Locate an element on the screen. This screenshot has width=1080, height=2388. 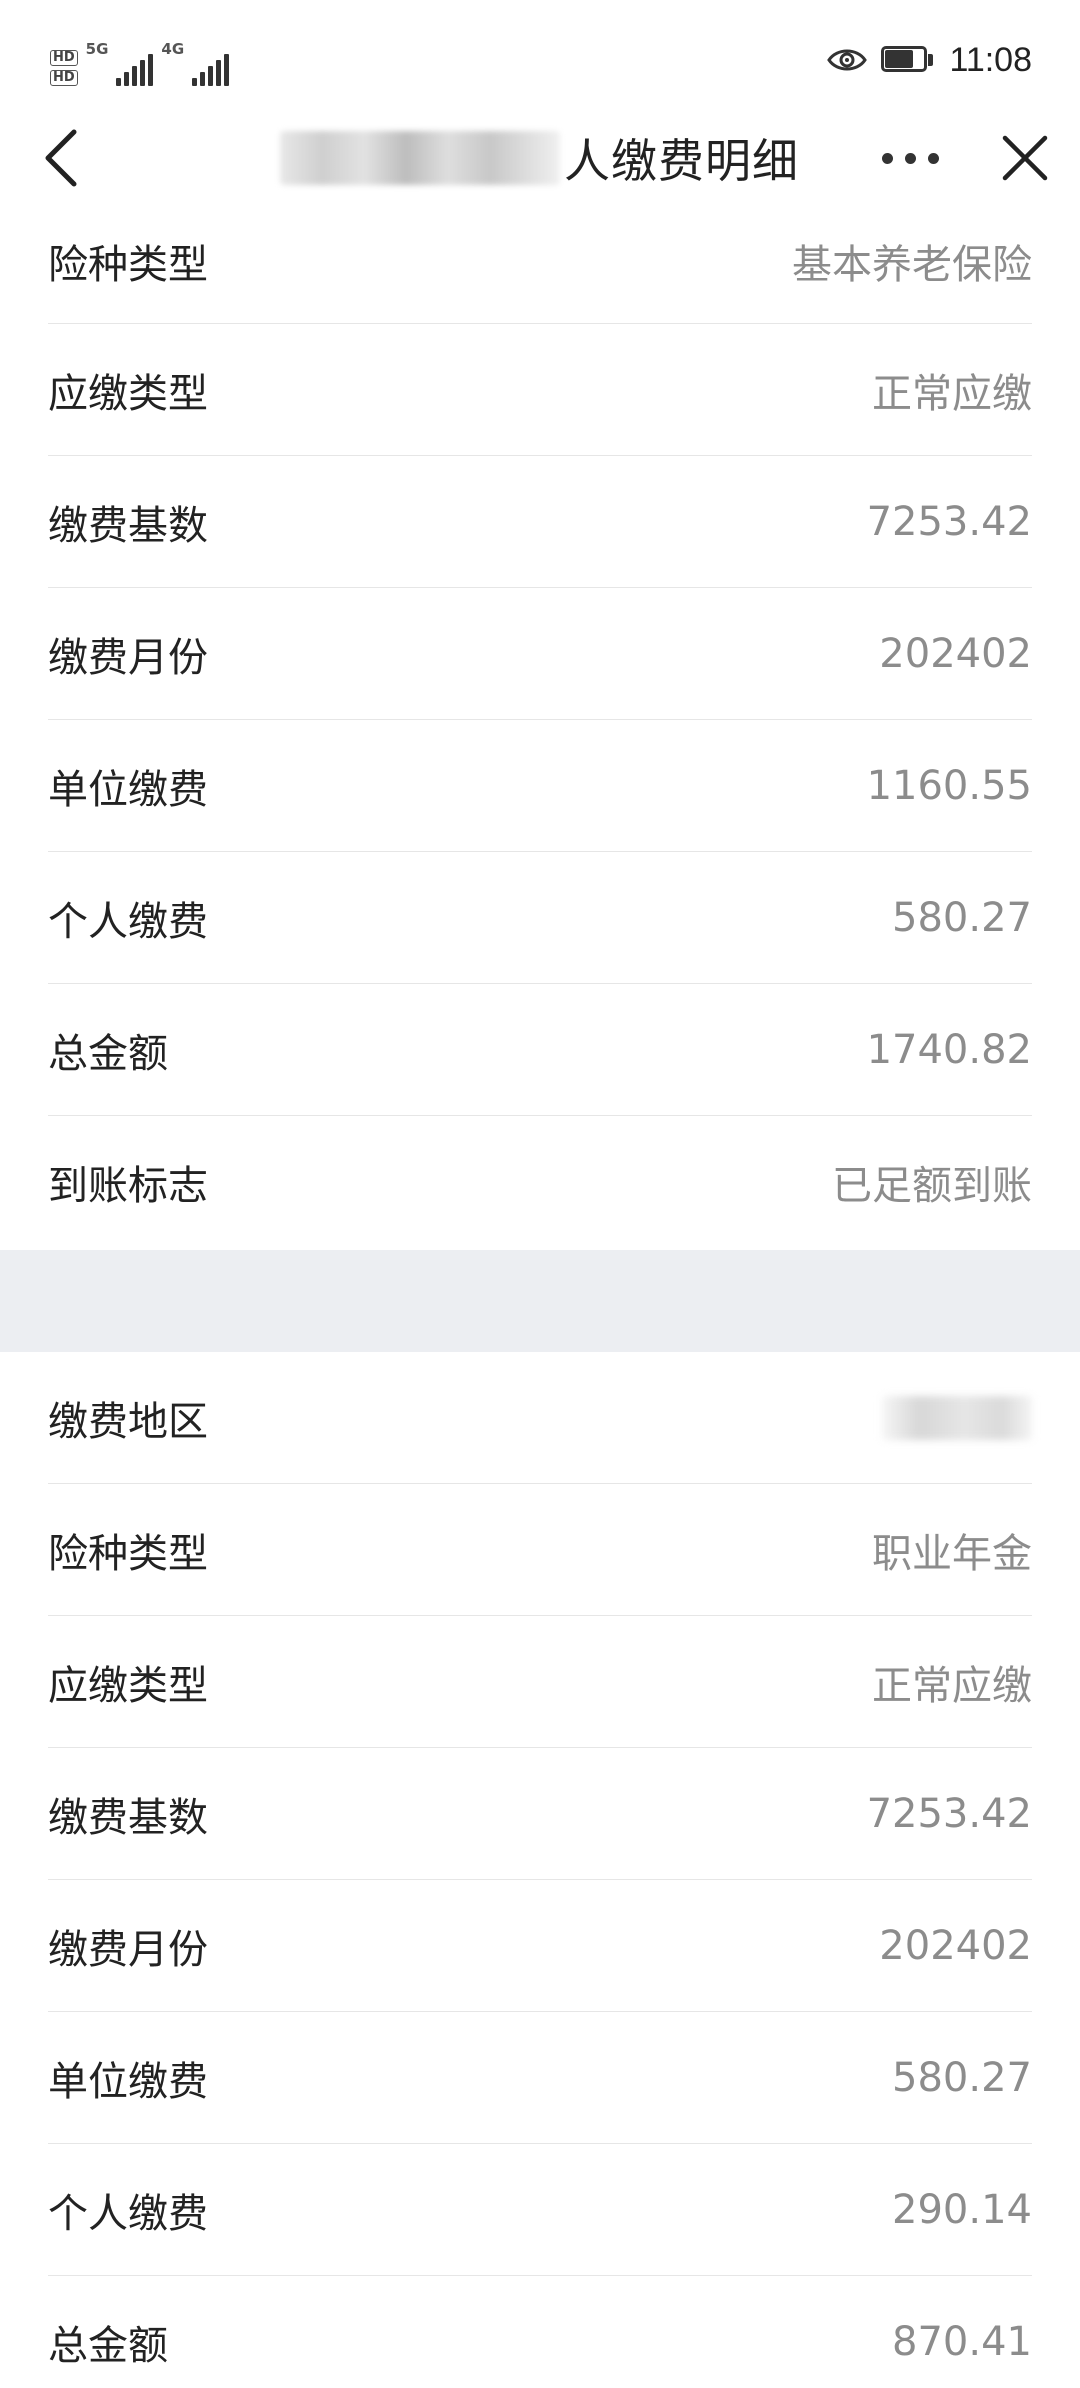
hd-badges: HD HD is located at coordinates (64, 68).